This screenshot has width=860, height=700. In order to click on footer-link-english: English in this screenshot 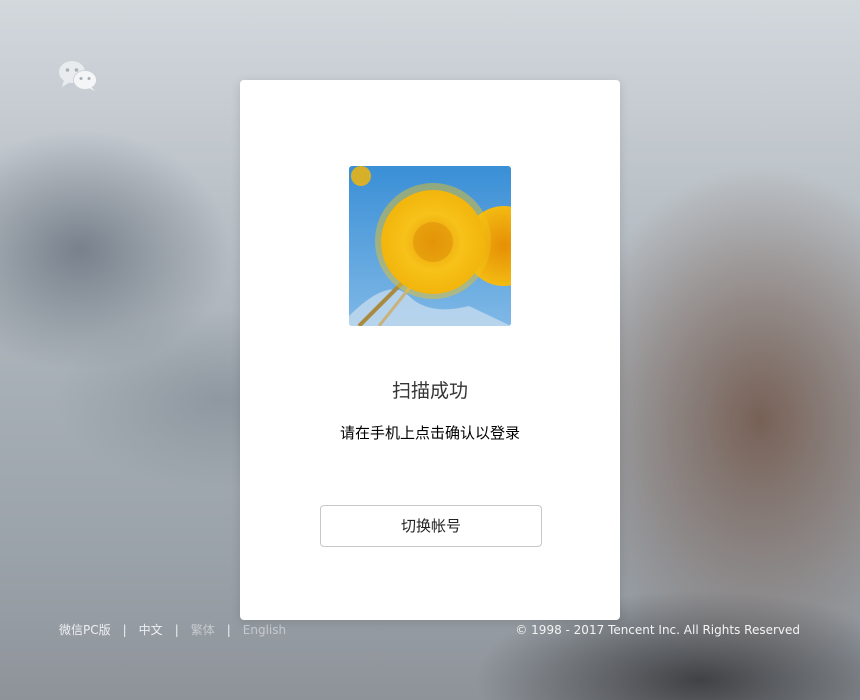, I will do `click(264, 630)`.